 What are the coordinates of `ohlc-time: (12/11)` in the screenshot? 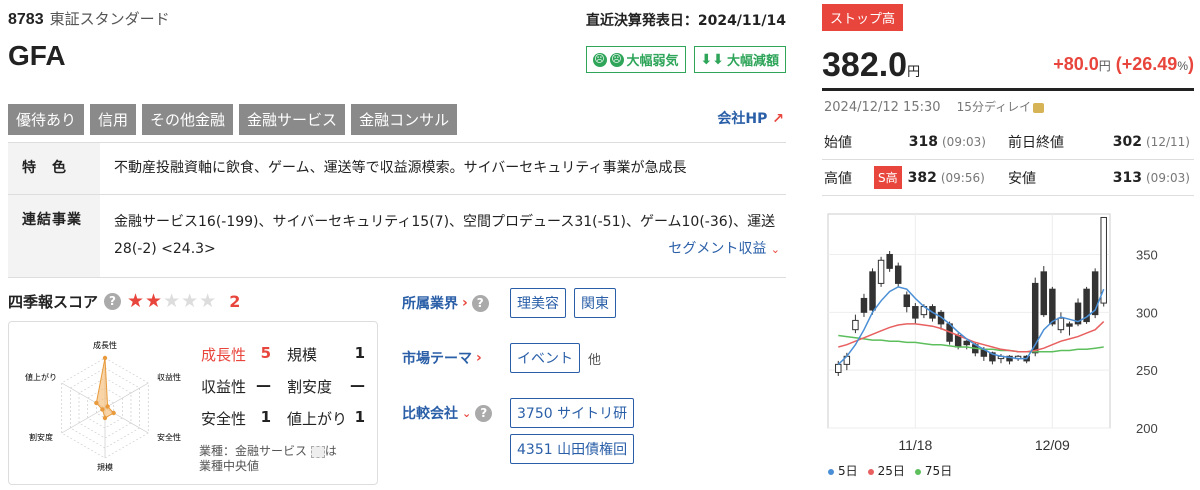 It's located at (1168, 141).